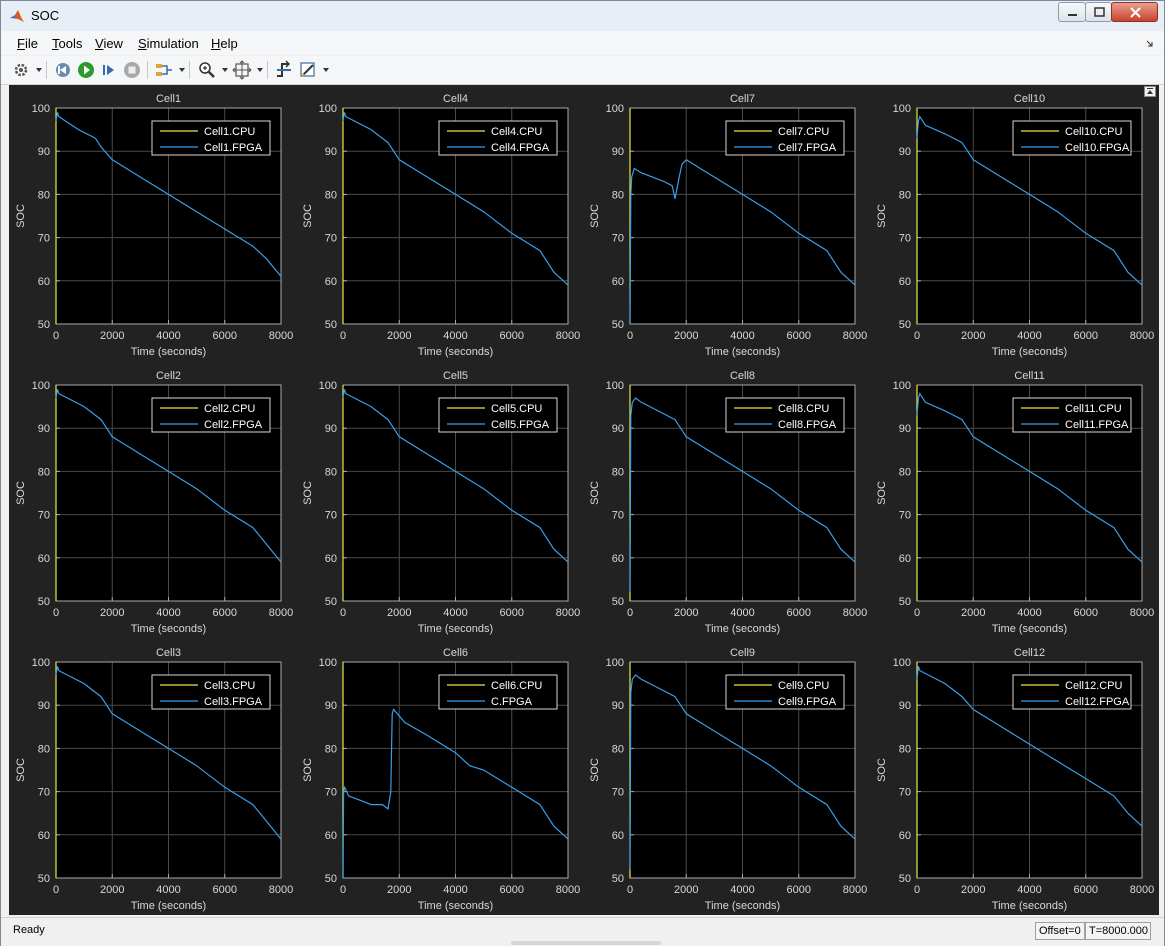 The image size is (1165, 947). Describe the element at coordinates (1098, 12) in the screenshot. I see `maximize-button` at that location.